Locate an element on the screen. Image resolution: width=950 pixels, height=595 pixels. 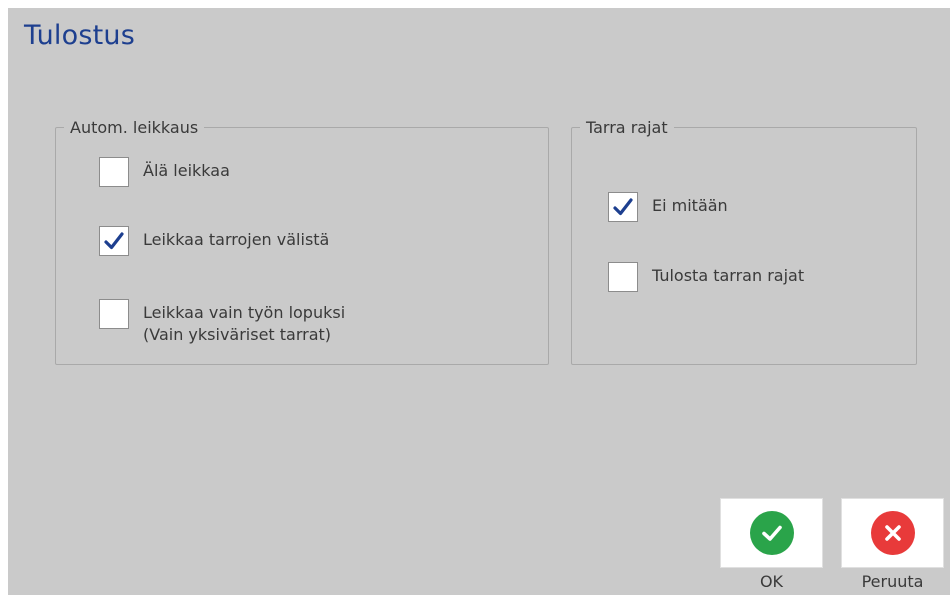
option-no-cut-label: Älä leikkaa is located at coordinates (186, 170).